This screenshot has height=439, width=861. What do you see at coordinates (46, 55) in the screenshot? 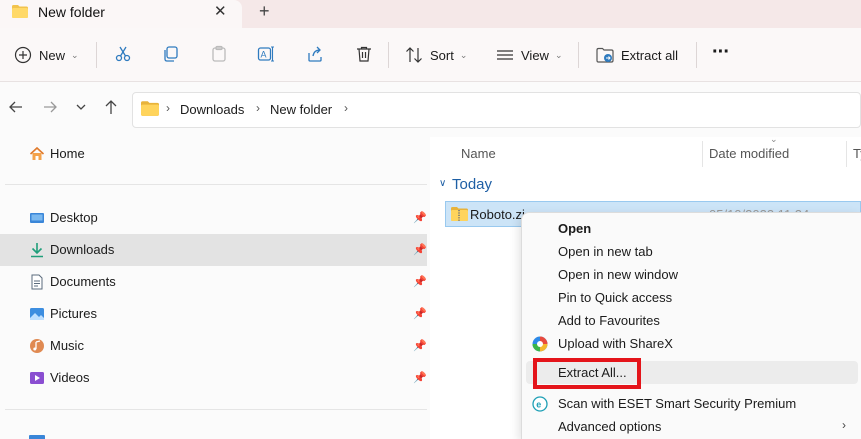
I see `new-button: New ⌄` at bounding box center [46, 55].